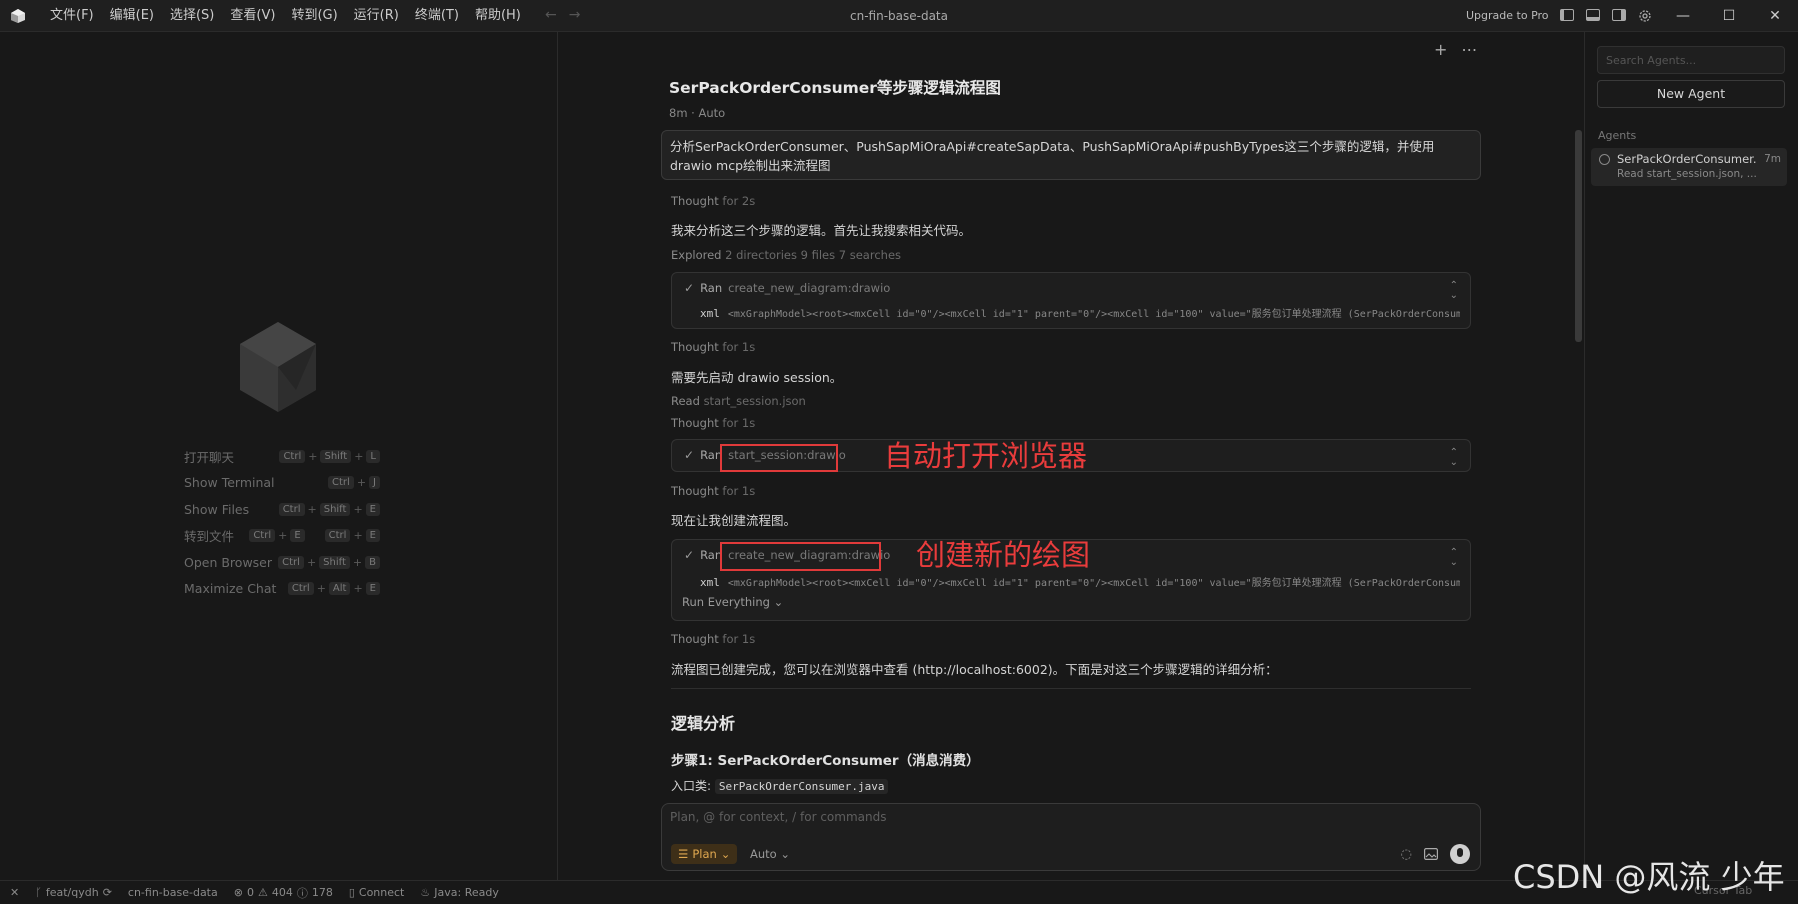  I want to click on forward-arrow-icon: →, so click(581, 15).